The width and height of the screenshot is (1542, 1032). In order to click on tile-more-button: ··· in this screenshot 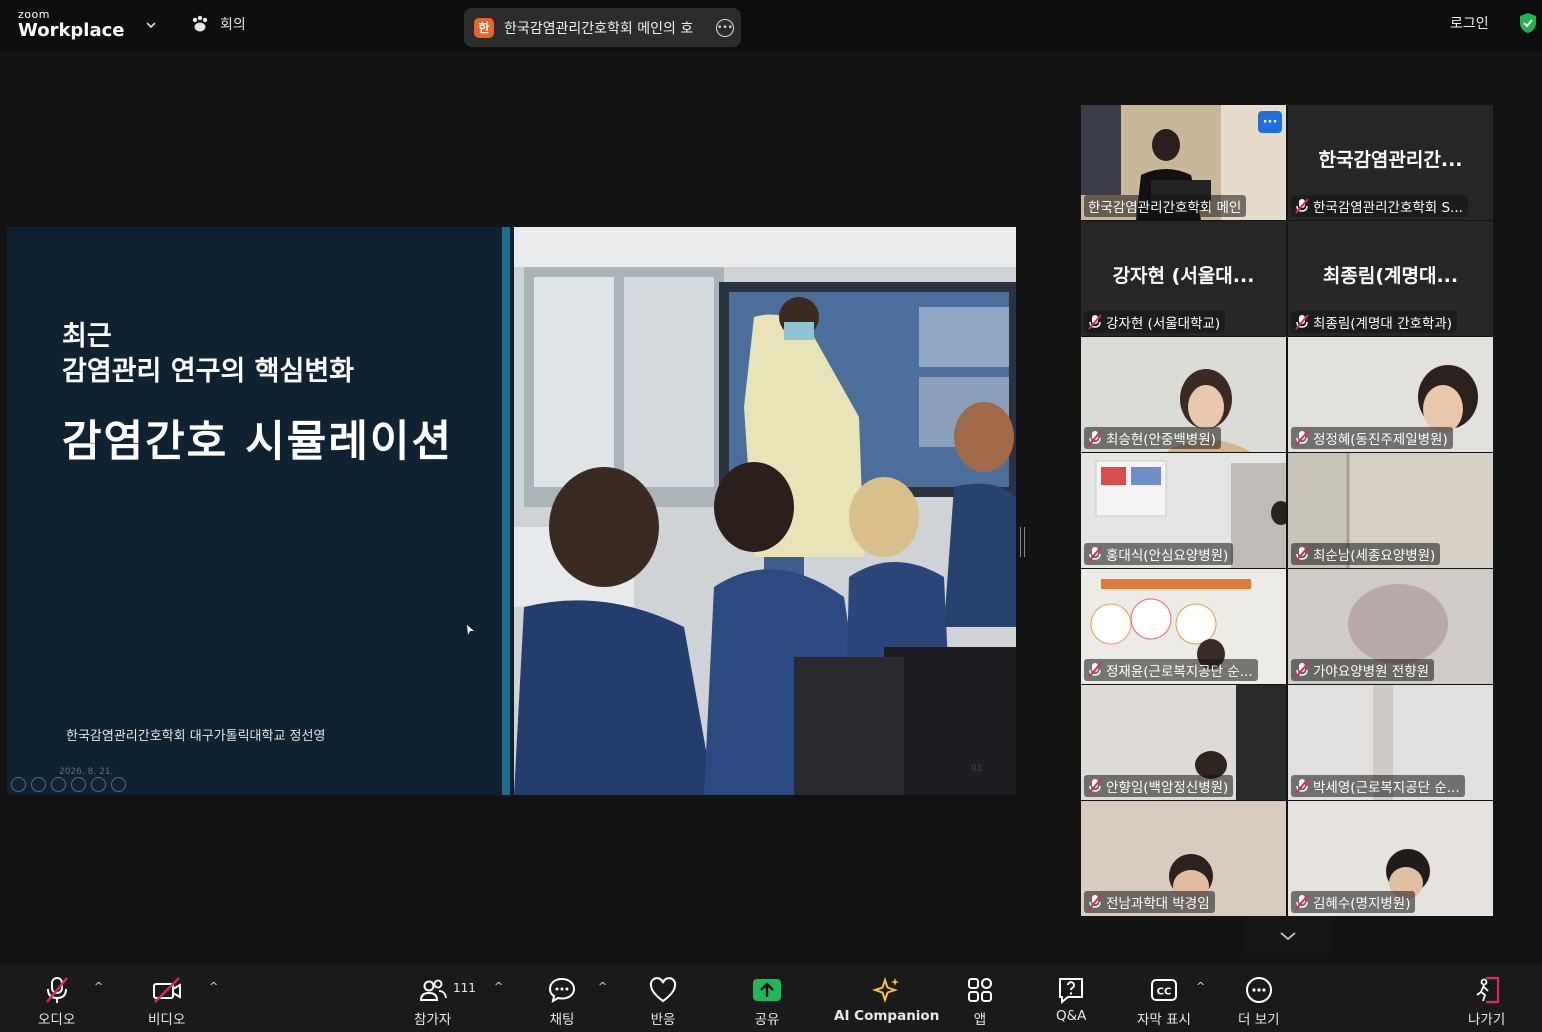, I will do `click(1270, 122)`.